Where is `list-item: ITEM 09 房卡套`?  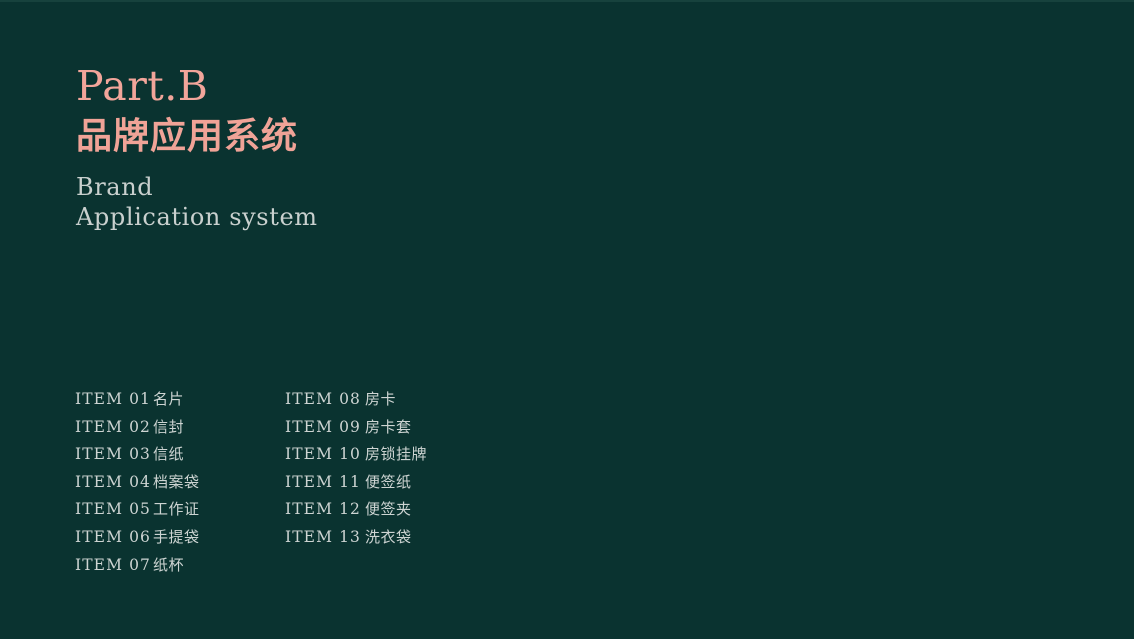
list-item: ITEM 09 房卡套 is located at coordinates (395, 431).